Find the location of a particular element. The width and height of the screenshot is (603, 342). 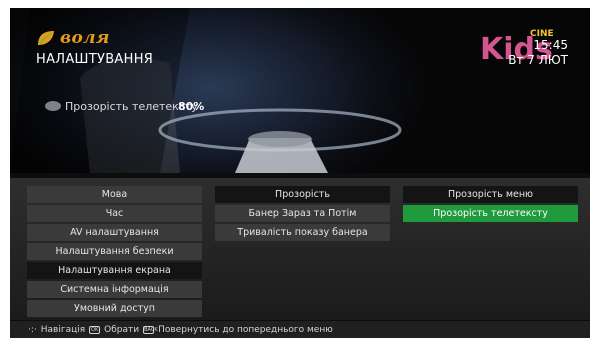

menu-item-banner-duration: Тривалість показу банера is located at coordinates (302, 232).